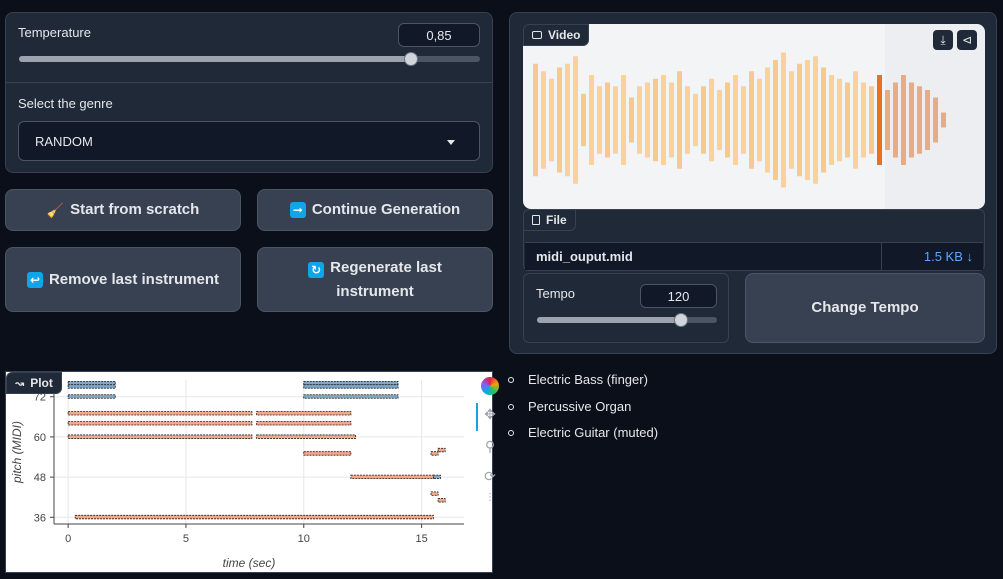 The image size is (1003, 579). What do you see at coordinates (237, 475) in the screenshot?
I see `piano-roll-chart: 0 5 10 1536486072time (sec)pitch (MIDI)` at bounding box center [237, 475].